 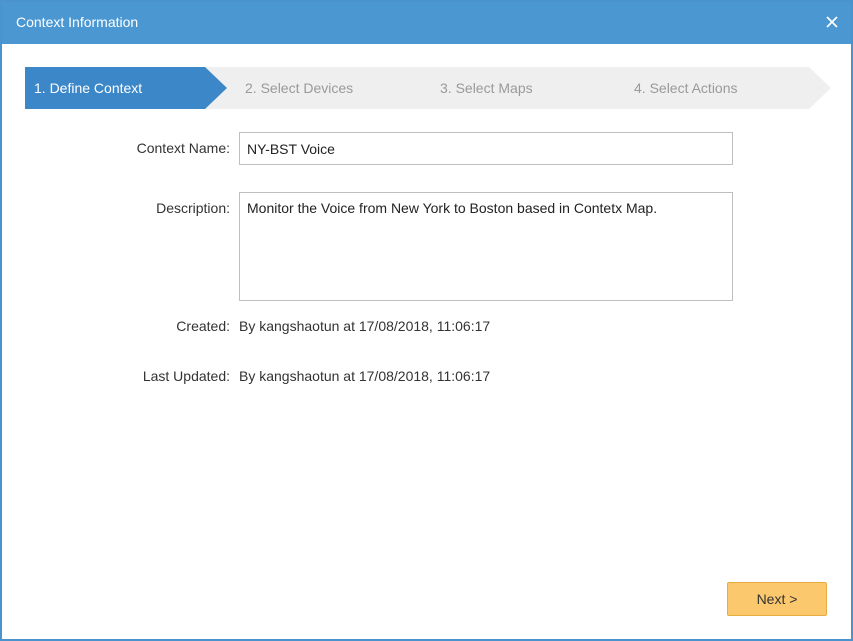 What do you see at coordinates (365, 376) in the screenshot?
I see `last-updated-value: By kangshaotun at 17/08/2018, 11:06:17` at bounding box center [365, 376].